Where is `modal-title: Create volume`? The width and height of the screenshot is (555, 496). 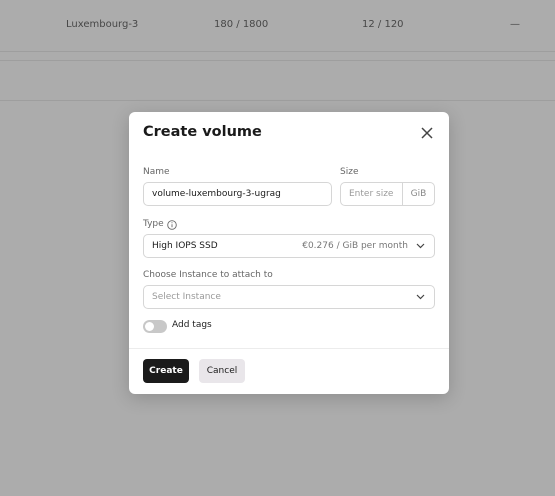
modal-title: Create volume is located at coordinates (202, 132).